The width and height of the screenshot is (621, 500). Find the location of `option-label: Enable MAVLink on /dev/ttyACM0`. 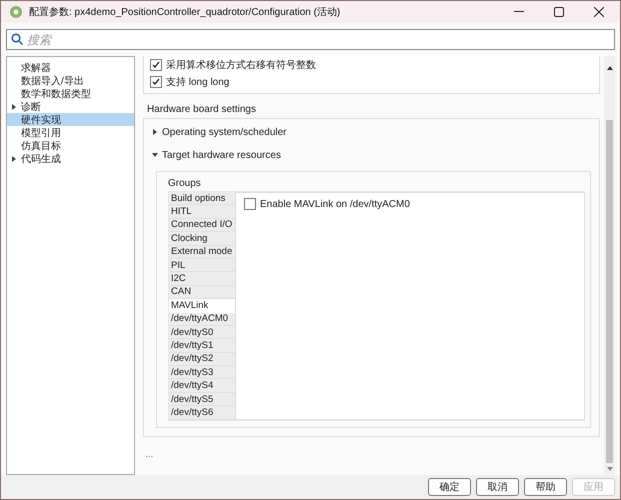

option-label: Enable MAVLink on /dev/ttyACM0 is located at coordinates (335, 204).